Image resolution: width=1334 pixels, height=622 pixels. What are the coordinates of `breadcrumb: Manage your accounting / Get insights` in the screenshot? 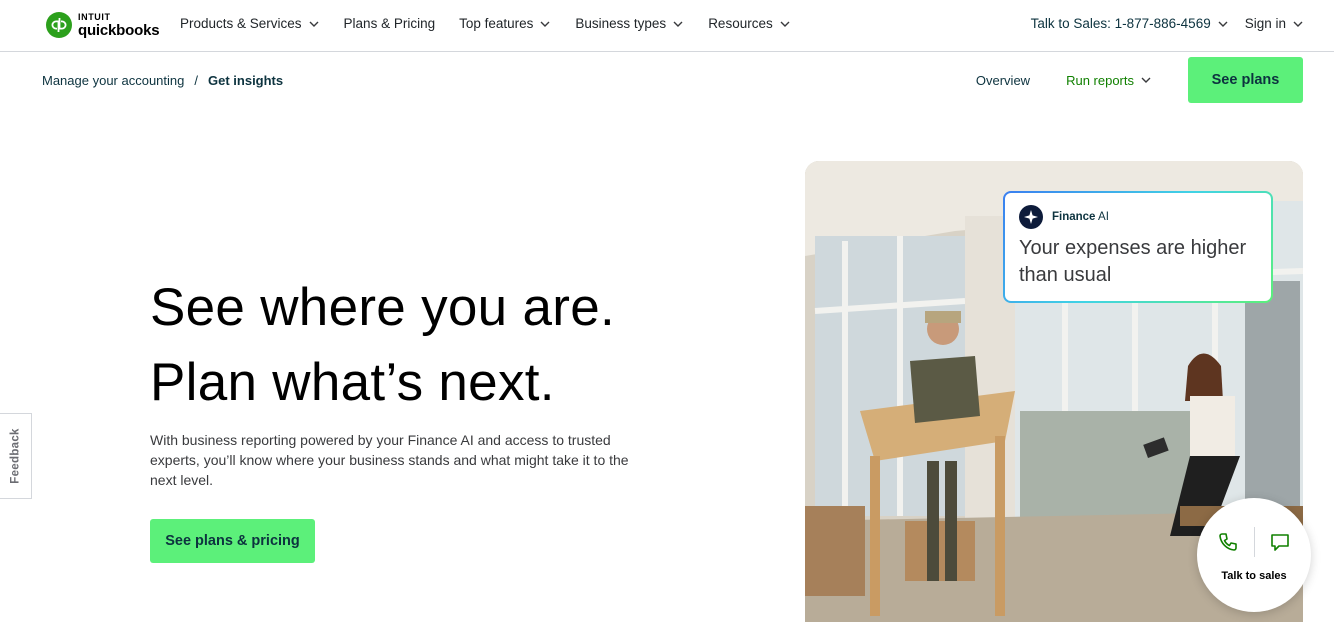 It's located at (162, 80).